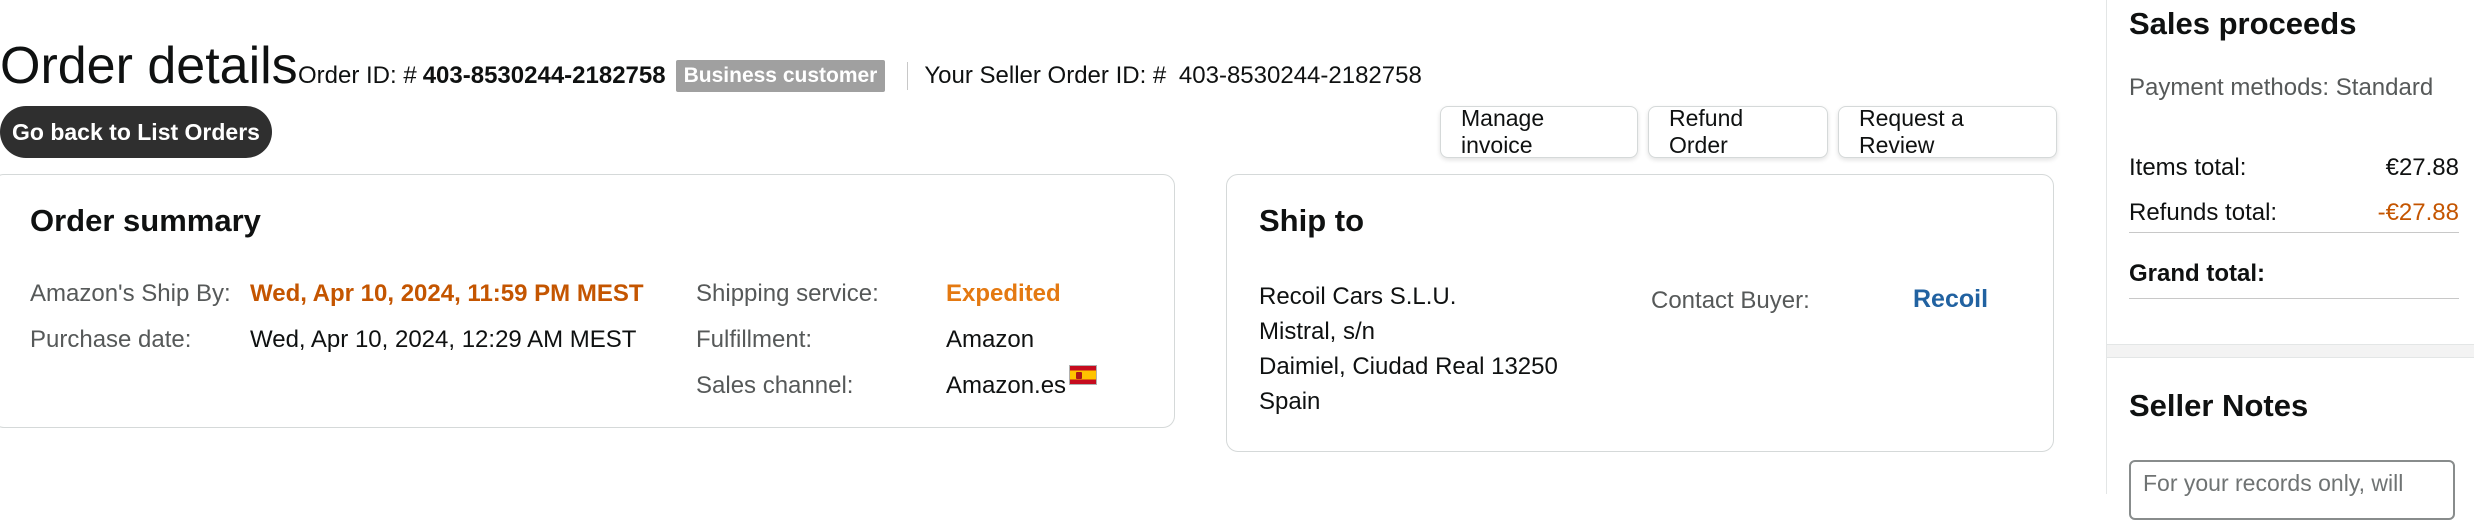 The width and height of the screenshot is (2474, 520). I want to click on refunds-total-label: Refunds total:, so click(2203, 212).